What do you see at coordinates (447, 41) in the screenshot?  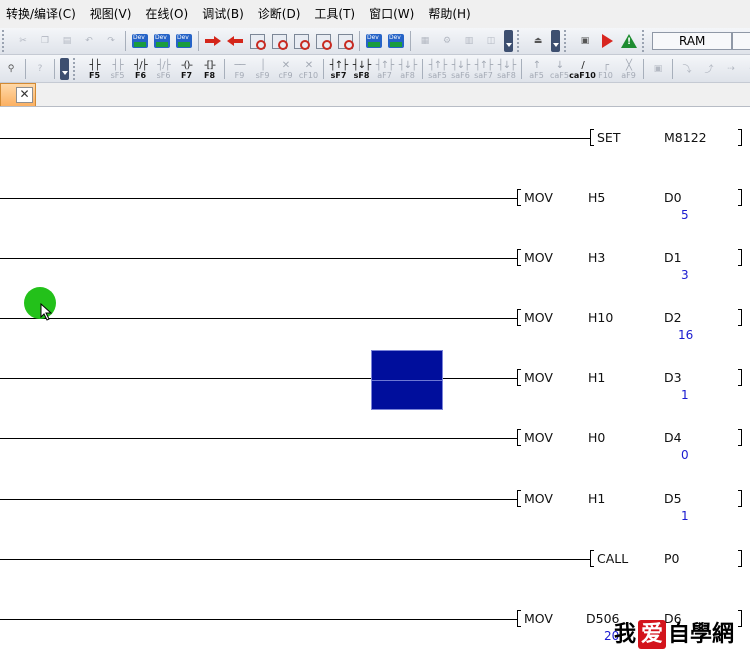 I see `device-test-icon: ⚙` at bounding box center [447, 41].